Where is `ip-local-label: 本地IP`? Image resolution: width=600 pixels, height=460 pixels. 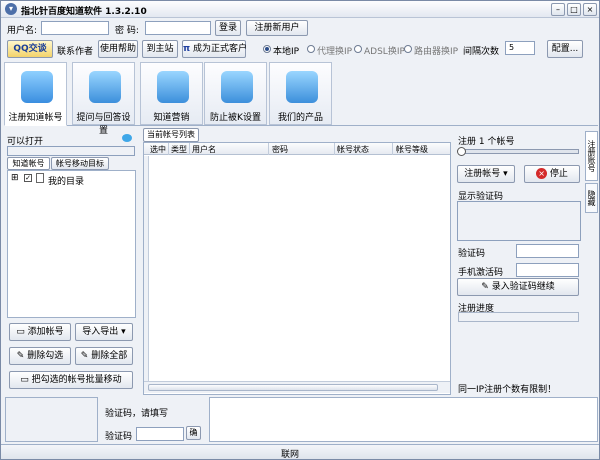 ip-local-label: 本地IP is located at coordinates (286, 52).